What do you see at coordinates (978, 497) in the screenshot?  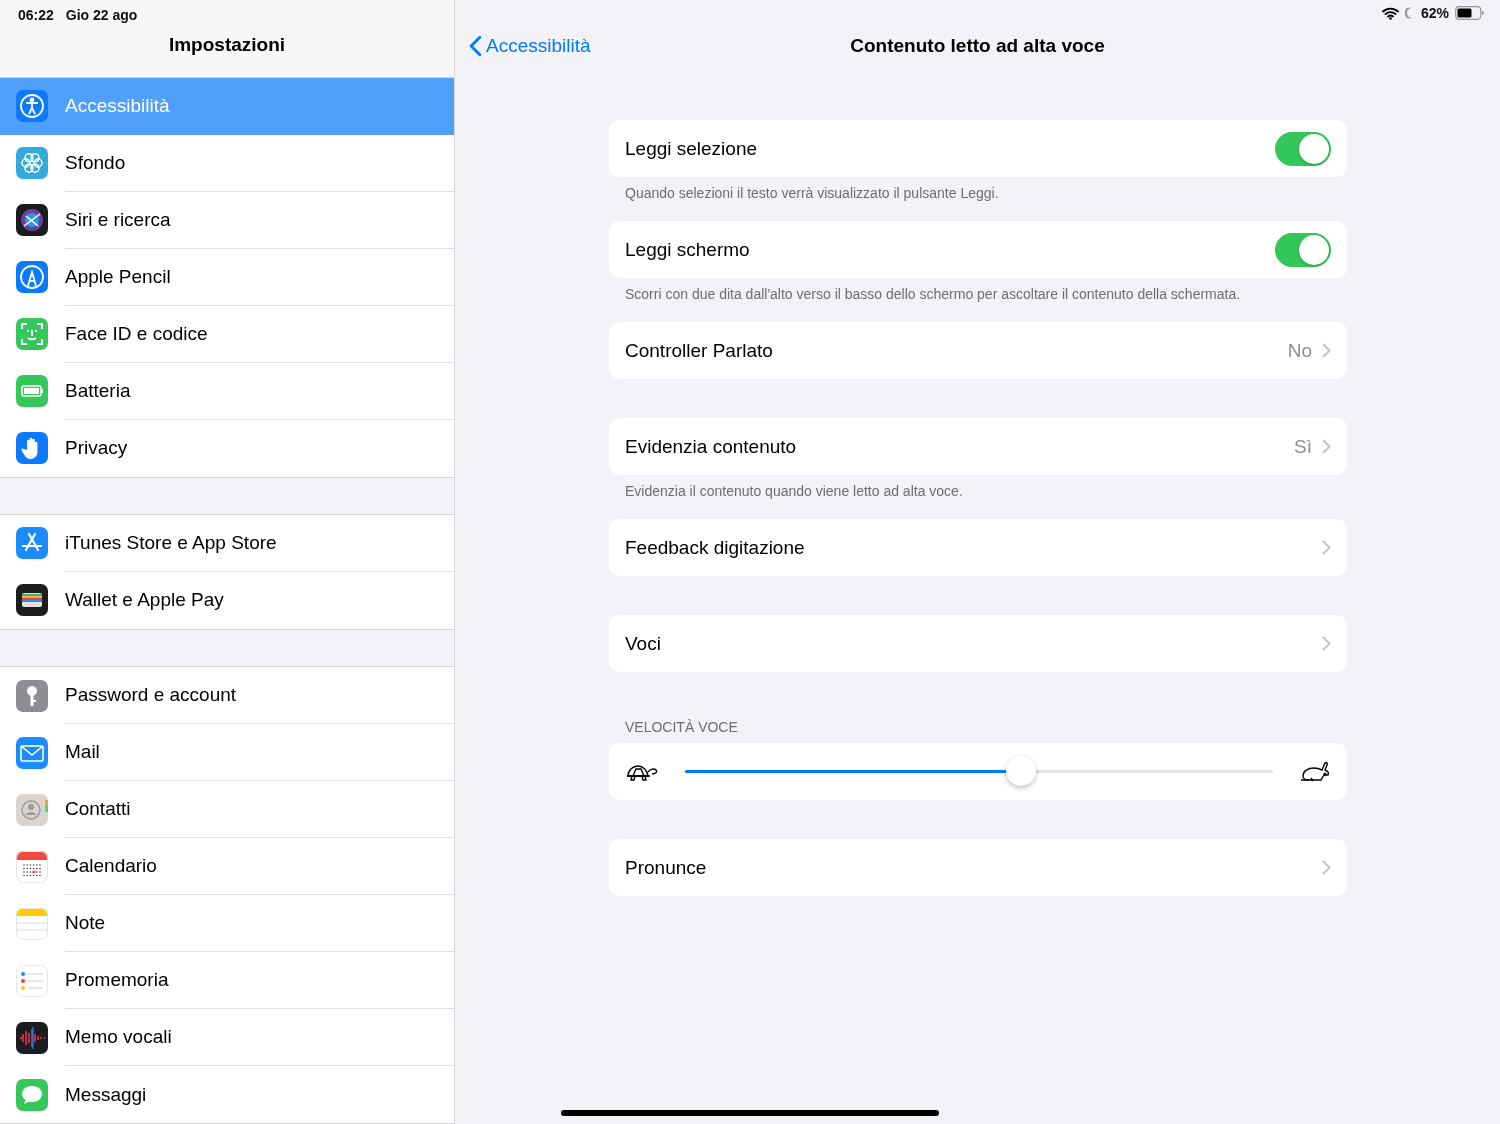 I see `section-footer: Evidenzia il contenuto quando viene letto ad alta voce.` at bounding box center [978, 497].